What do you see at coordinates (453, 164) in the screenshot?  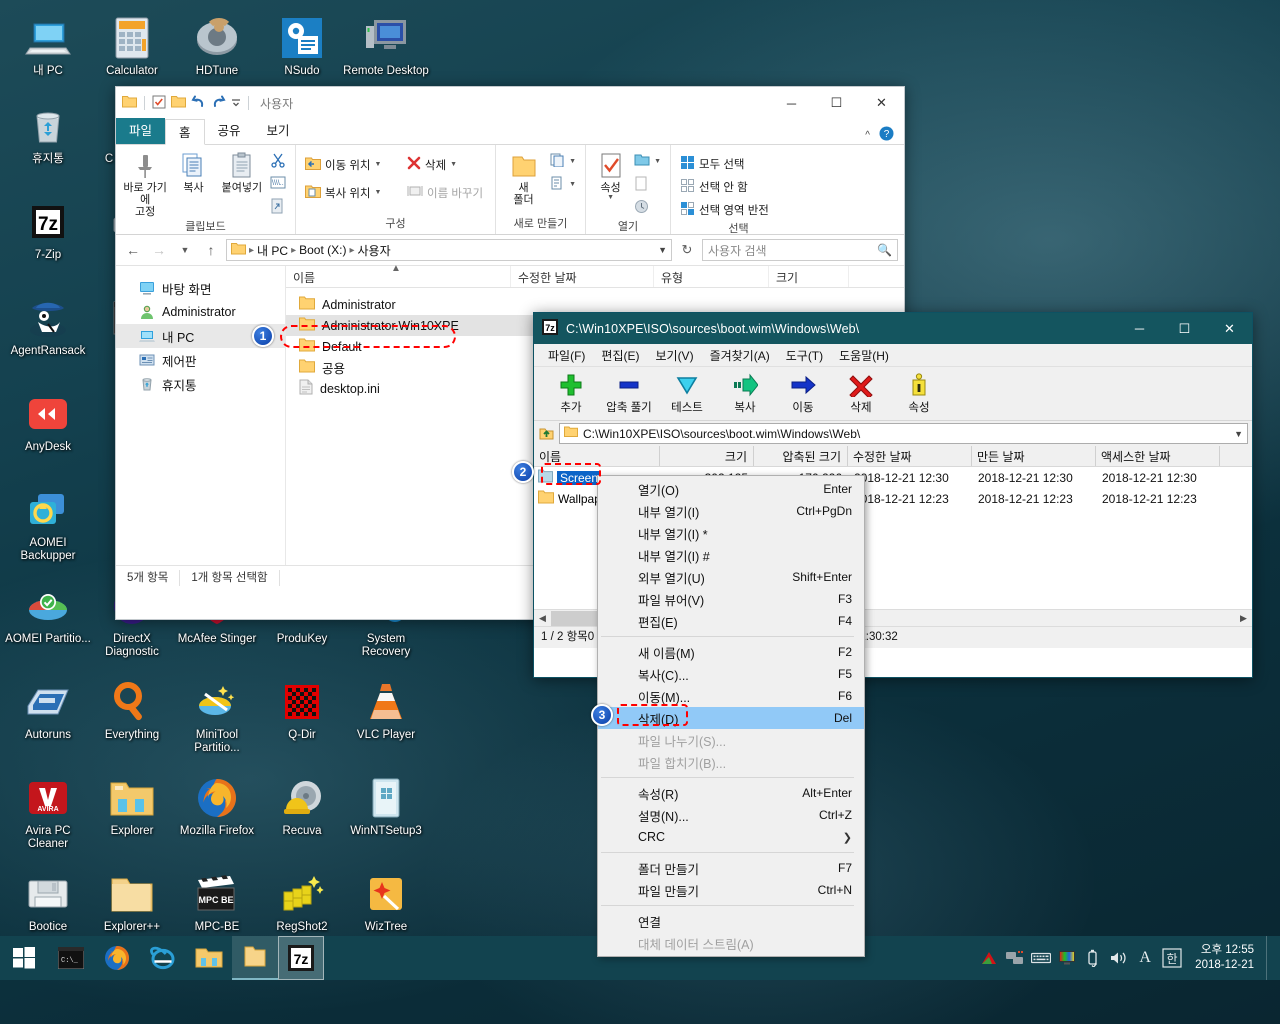 I see `chevron-down-icon-2: ▼` at bounding box center [453, 164].